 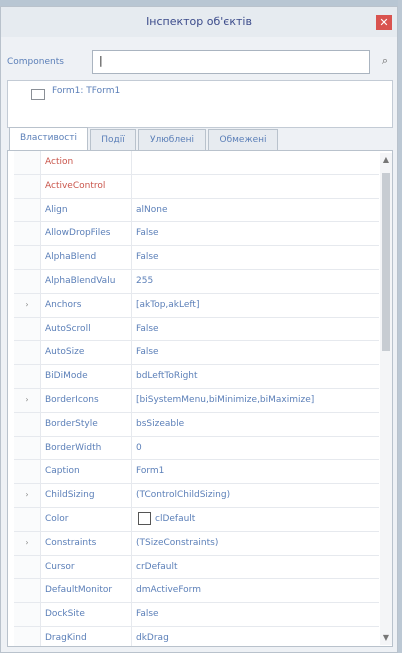 What do you see at coordinates (86, 281) in the screenshot?
I see `property-name: AlphaBlendValu` at bounding box center [86, 281].